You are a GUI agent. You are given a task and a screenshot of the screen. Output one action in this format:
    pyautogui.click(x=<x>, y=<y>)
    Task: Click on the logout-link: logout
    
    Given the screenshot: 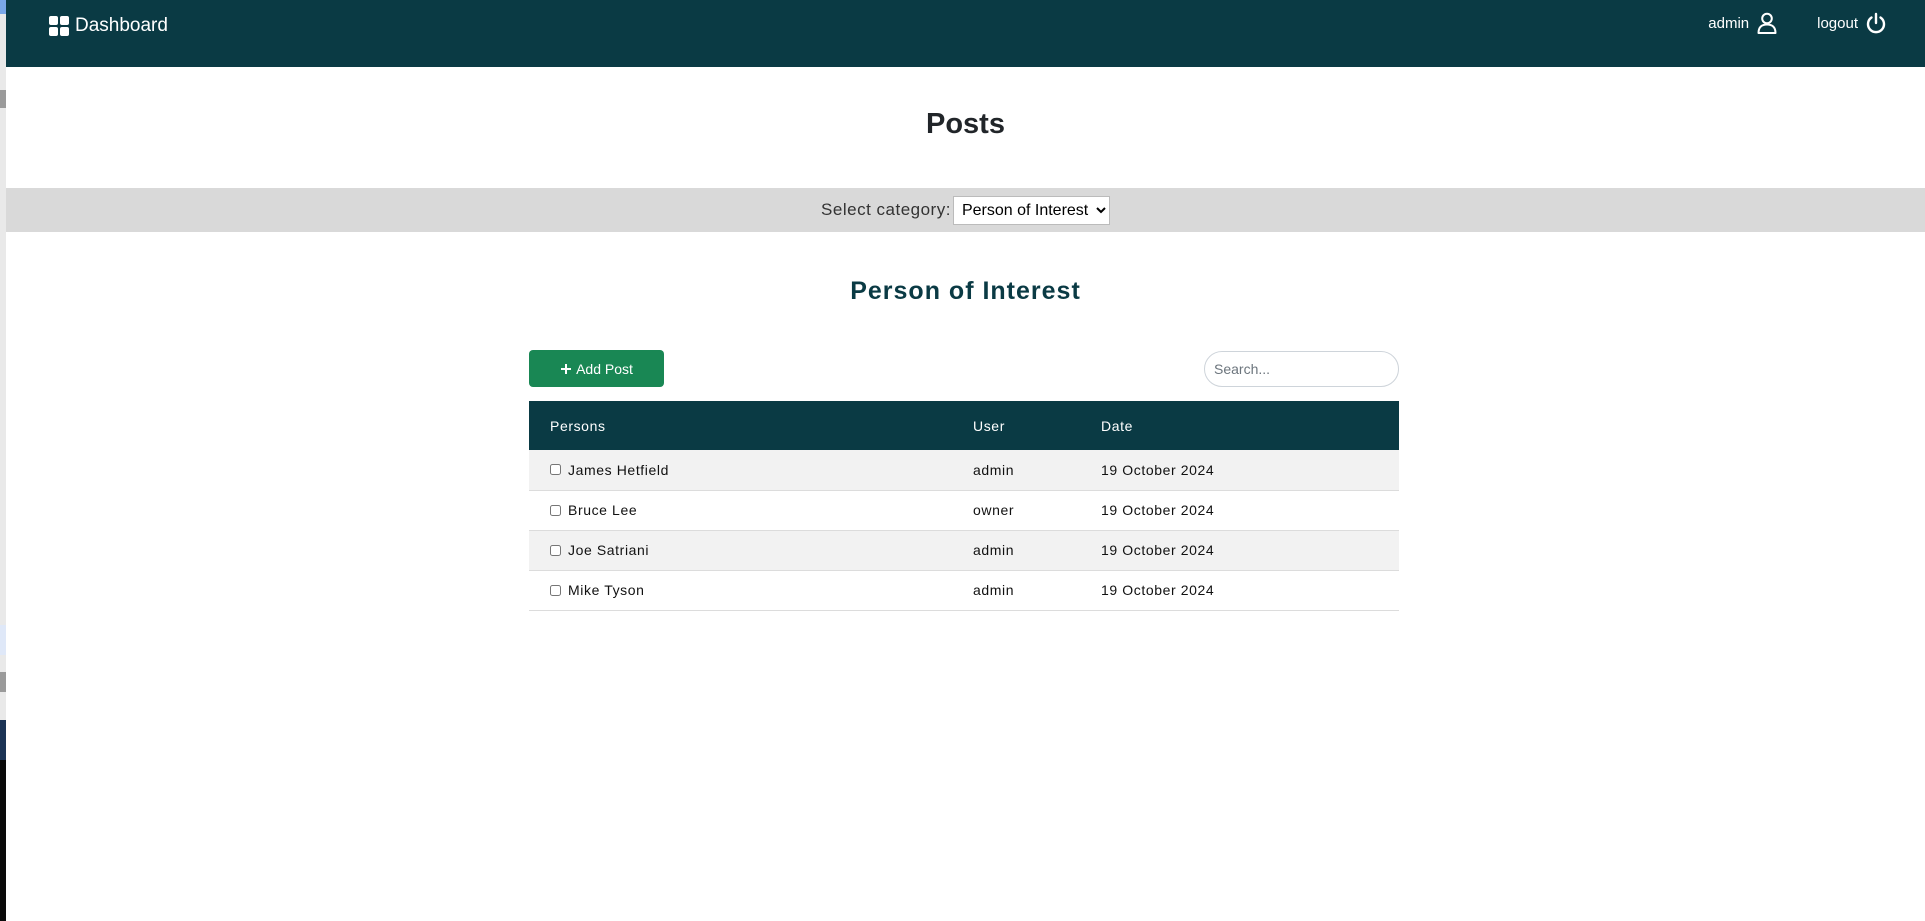 What is the action you would take?
    pyautogui.click(x=1851, y=23)
    